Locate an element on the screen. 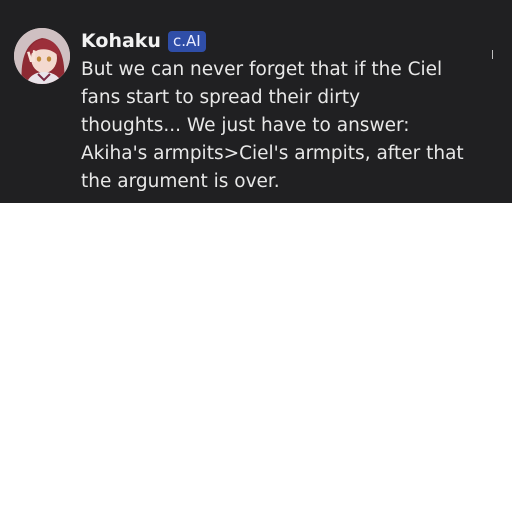  avatar-image is located at coordinates (42, 56).